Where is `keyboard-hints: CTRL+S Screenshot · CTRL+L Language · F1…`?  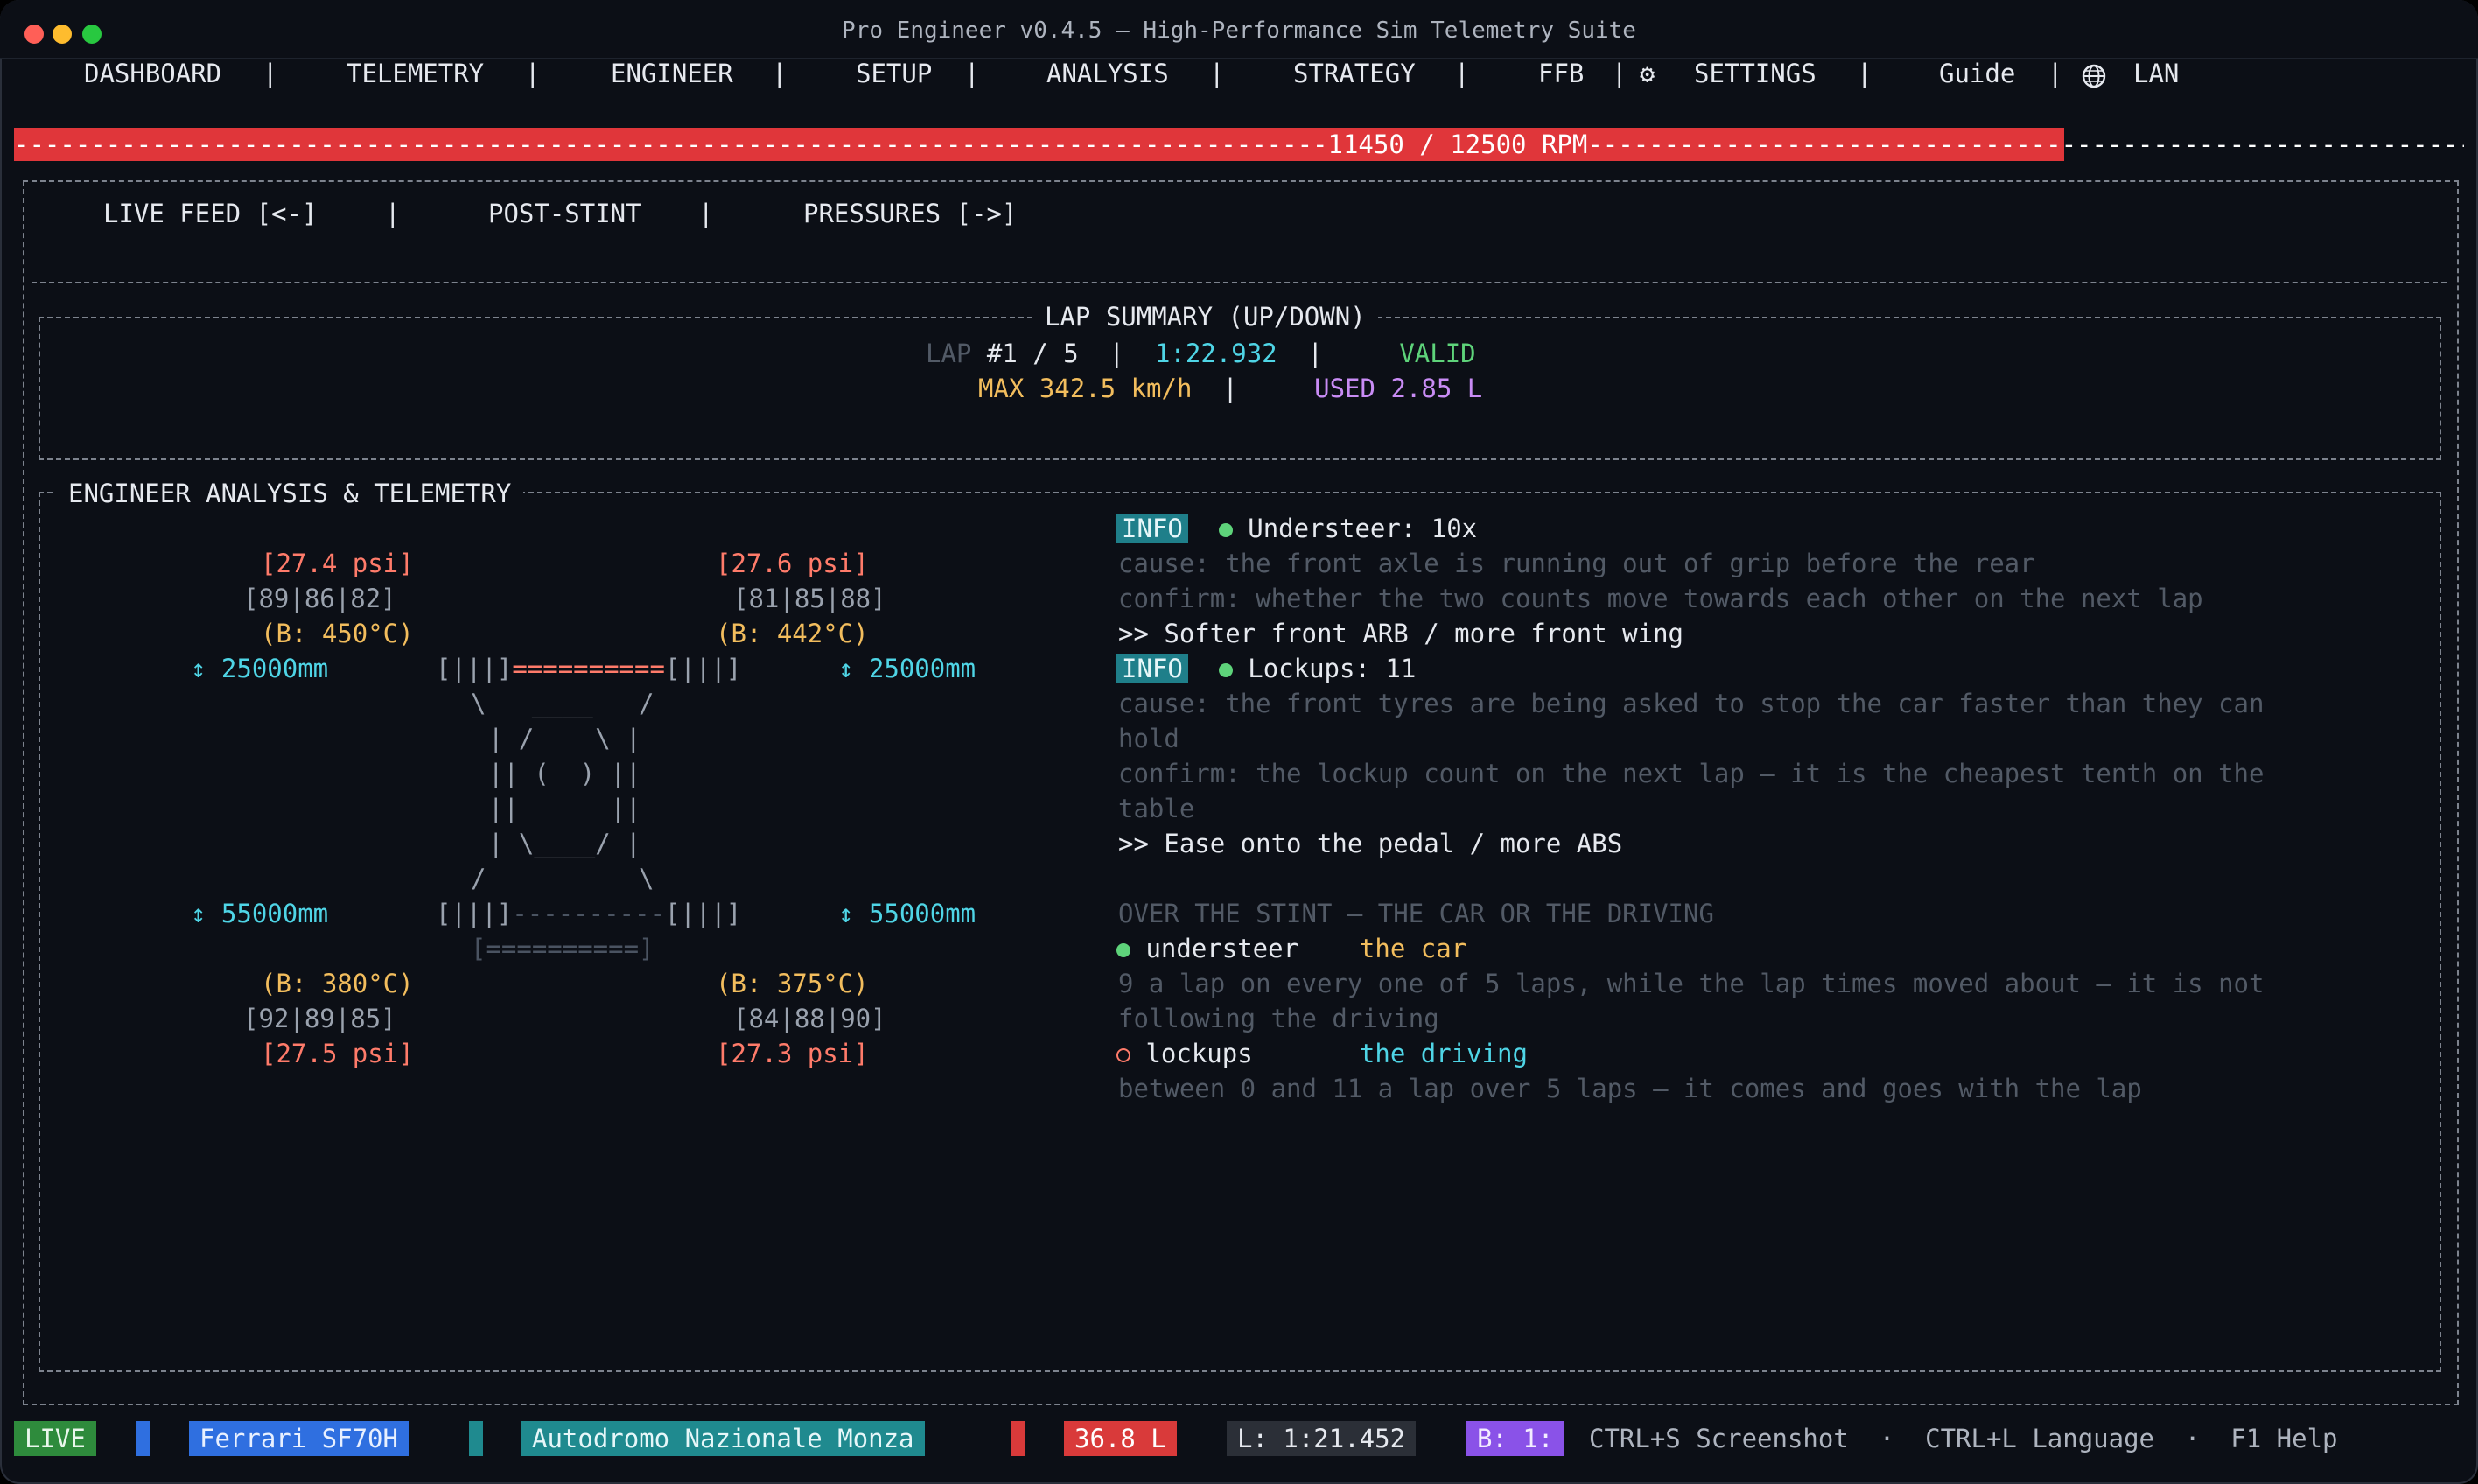 keyboard-hints: CTRL+S Screenshot · CTRL+L Language · F1… is located at coordinates (1963, 1438).